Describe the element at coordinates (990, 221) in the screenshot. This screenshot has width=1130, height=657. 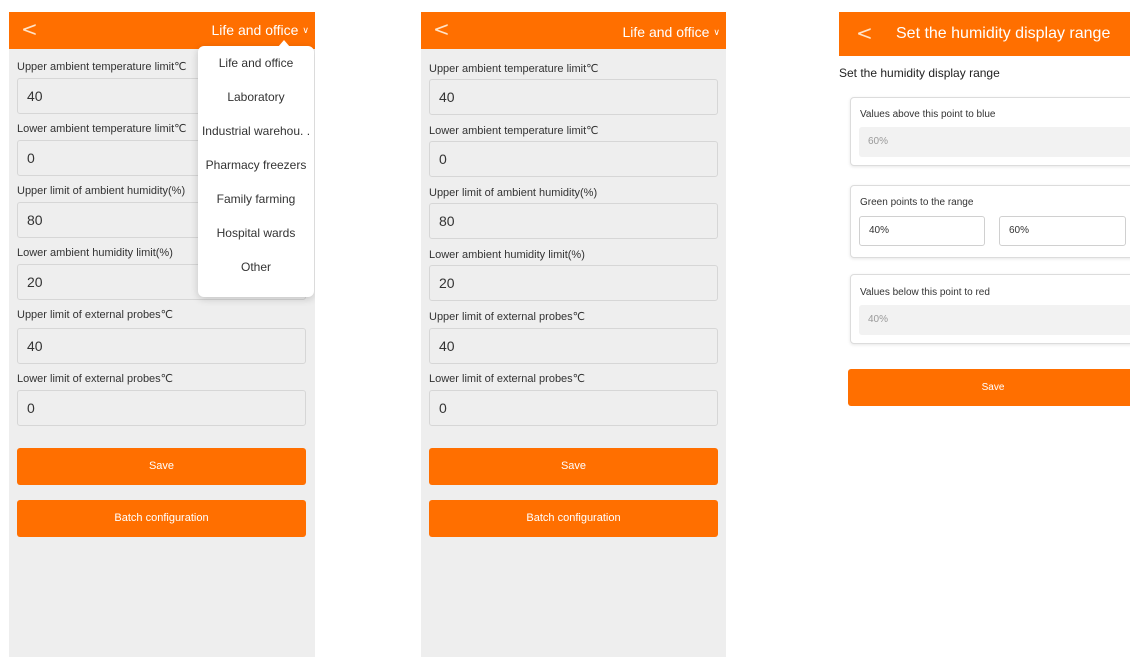
I see `green-range-card: Green points to the range` at that location.